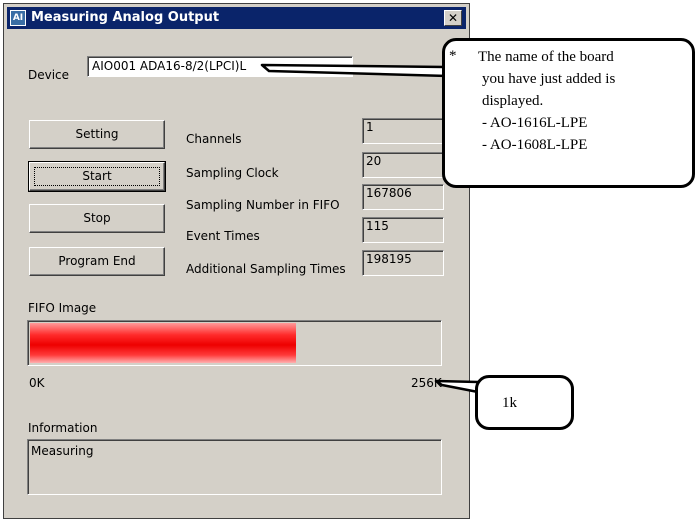 This screenshot has height=523, width=695. What do you see at coordinates (549, 79) in the screenshot?
I see `callout-line-2: you have just added is` at bounding box center [549, 79].